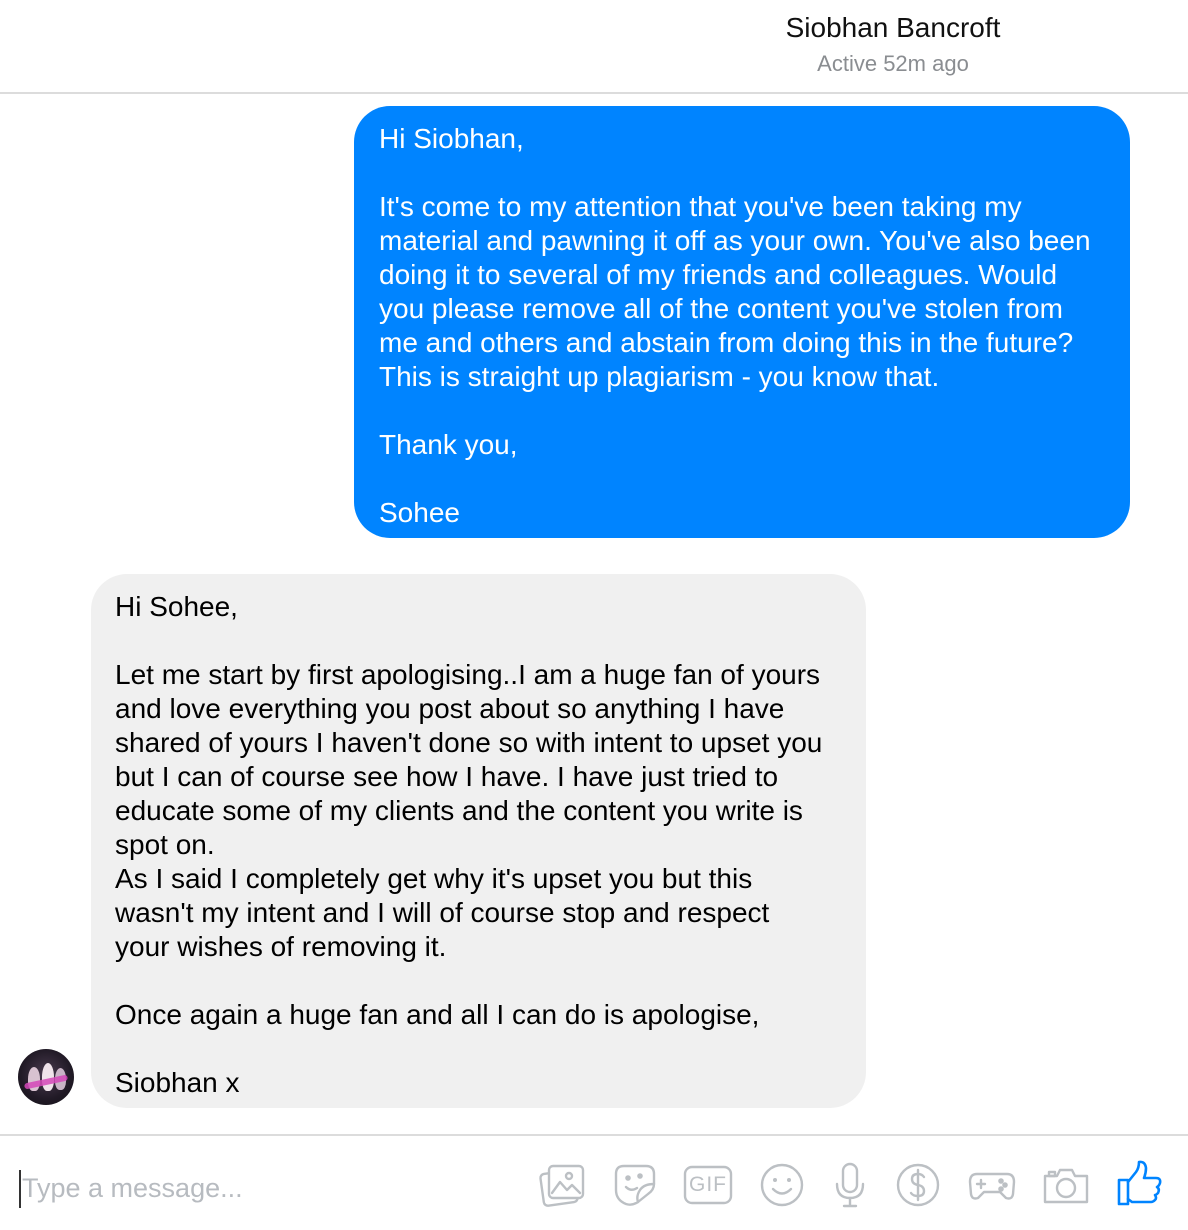 The image size is (1188, 1230). I want to click on sticker-icon, so click(635, 1185).